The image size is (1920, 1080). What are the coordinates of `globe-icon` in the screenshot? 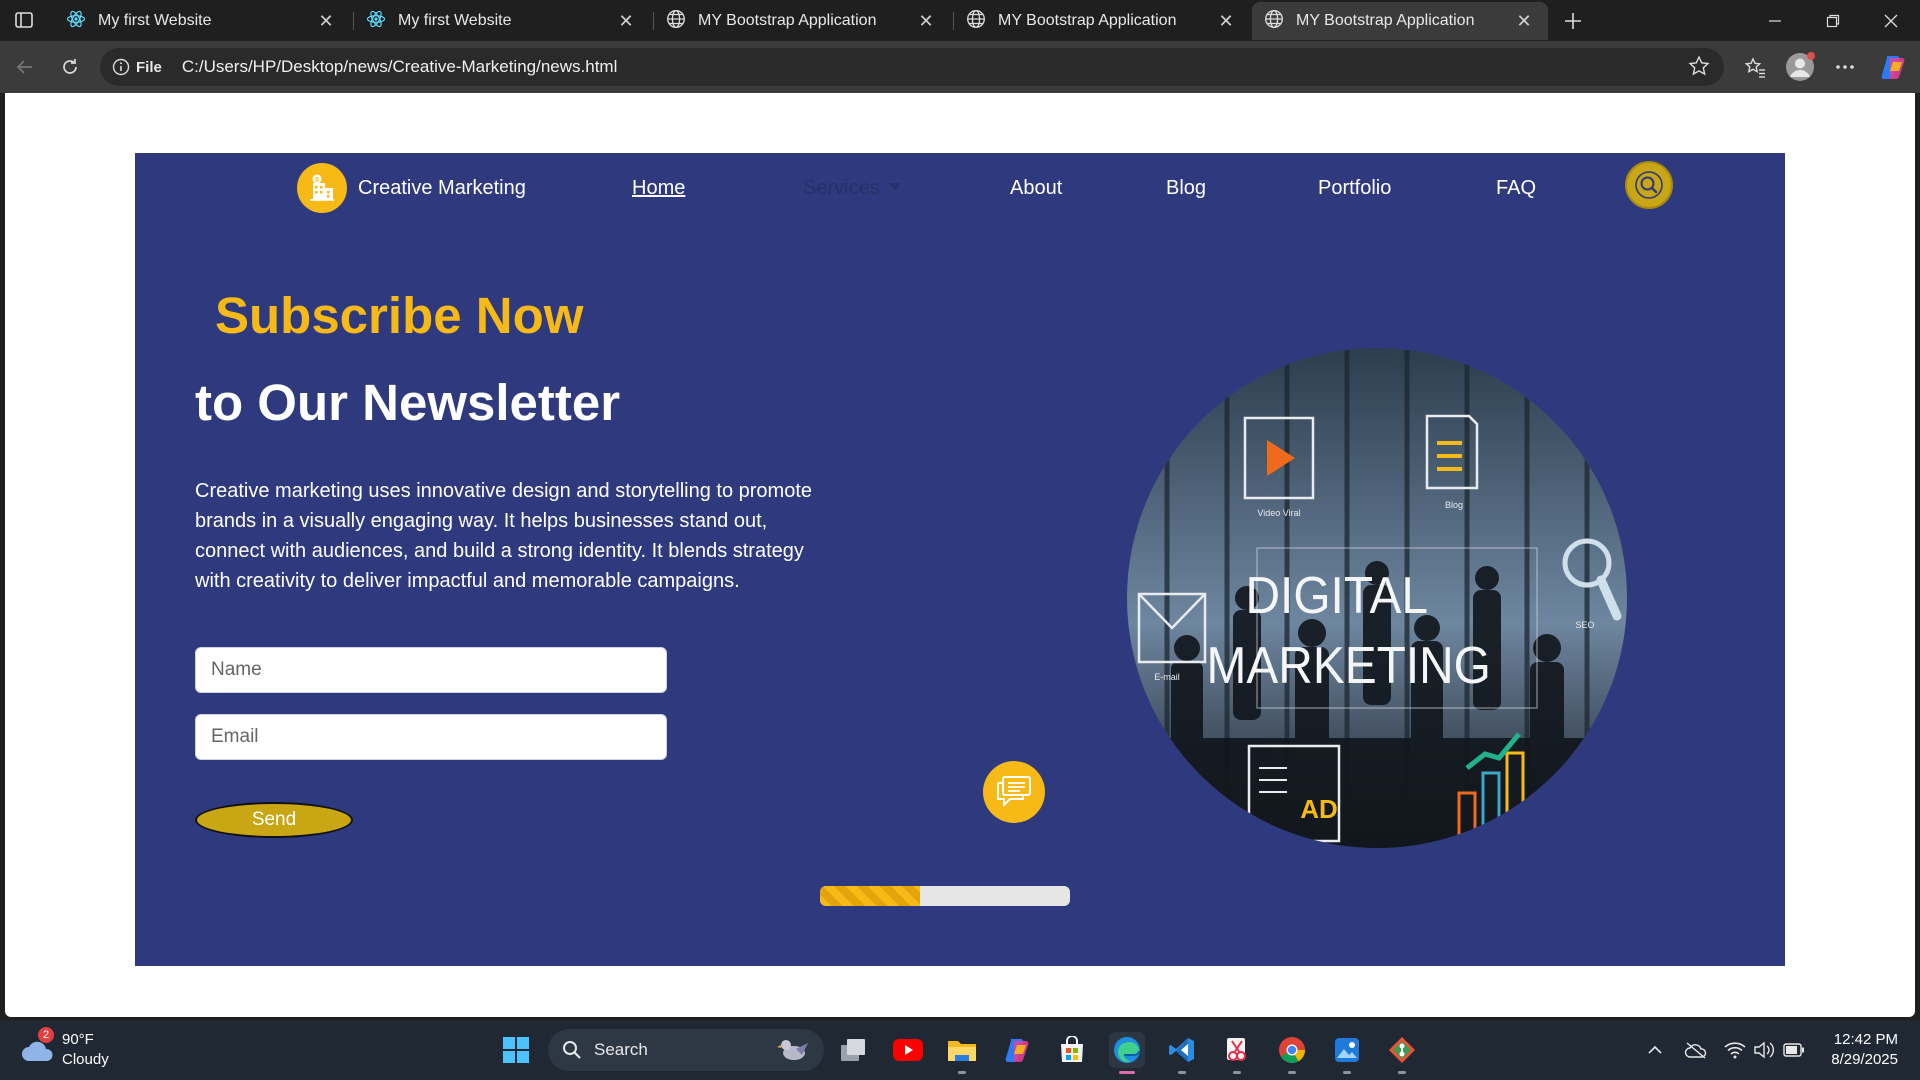 It's located at (676, 21).